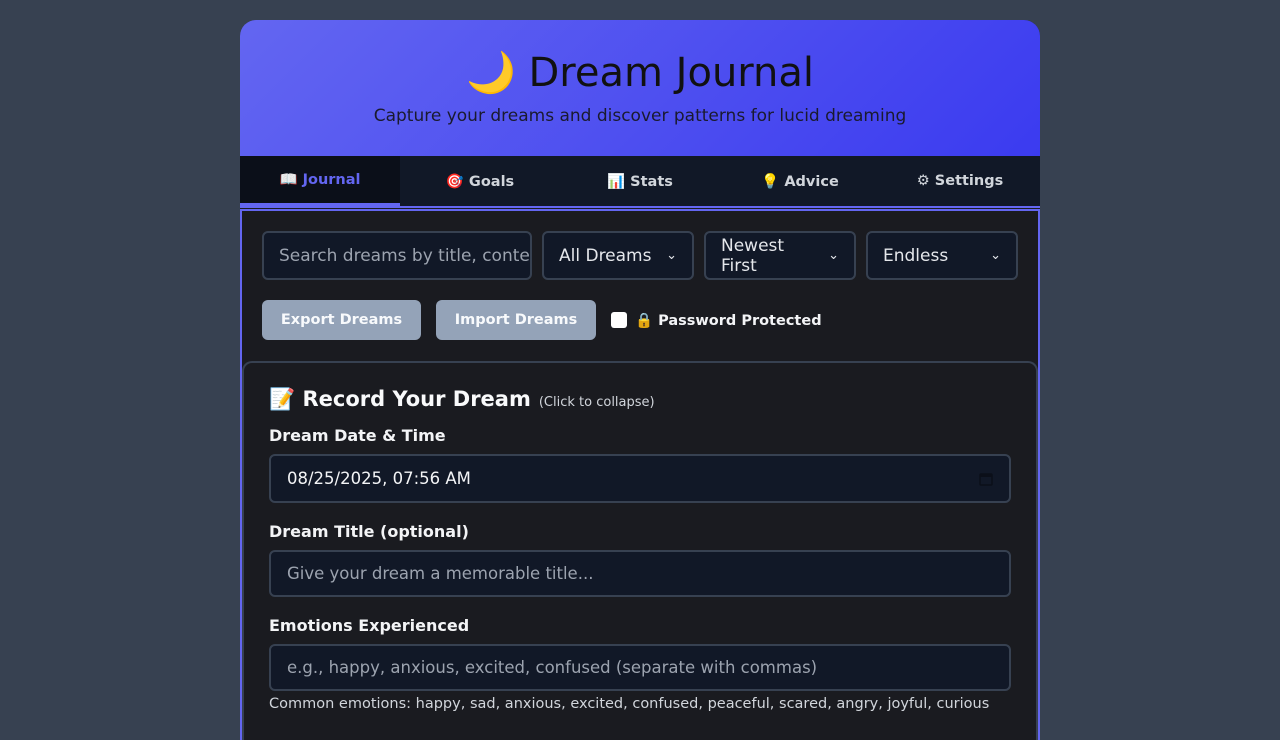  Describe the element at coordinates (357, 435) in the screenshot. I see `dream-date-label: Dream Date & Time` at that location.